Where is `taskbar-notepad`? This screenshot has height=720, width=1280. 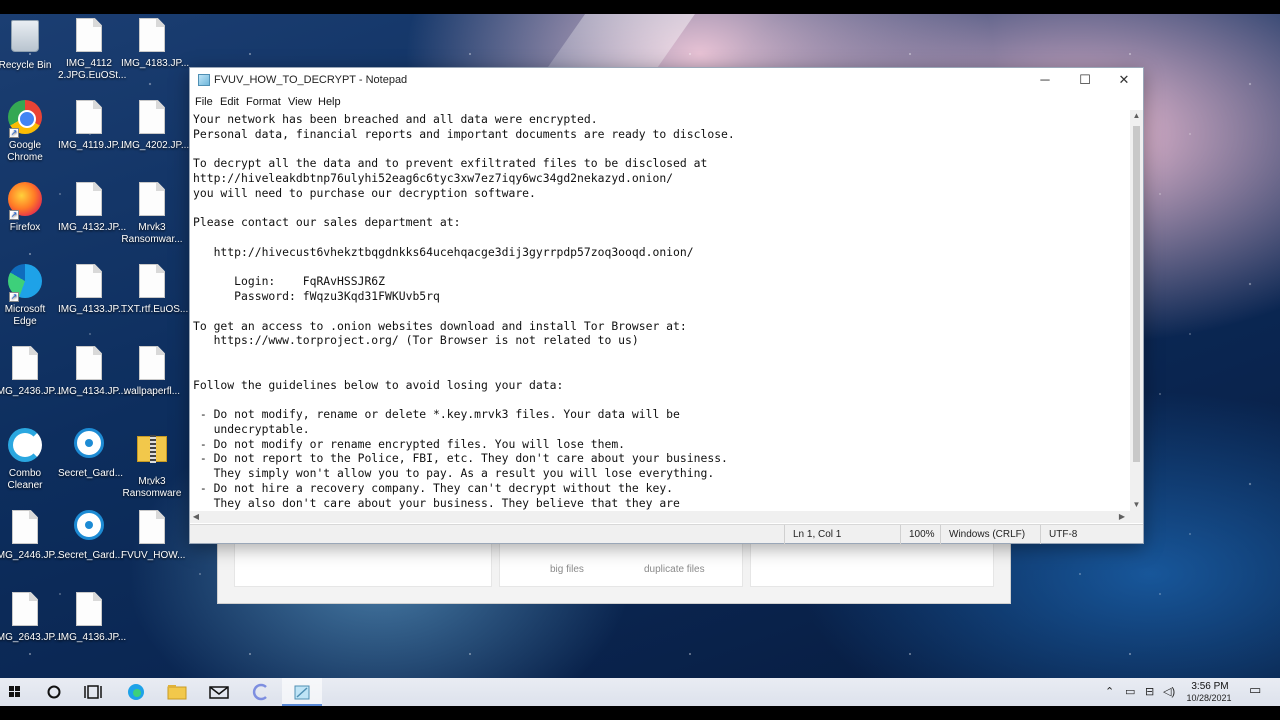
taskbar-notepad is located at coordinates (302, 692).